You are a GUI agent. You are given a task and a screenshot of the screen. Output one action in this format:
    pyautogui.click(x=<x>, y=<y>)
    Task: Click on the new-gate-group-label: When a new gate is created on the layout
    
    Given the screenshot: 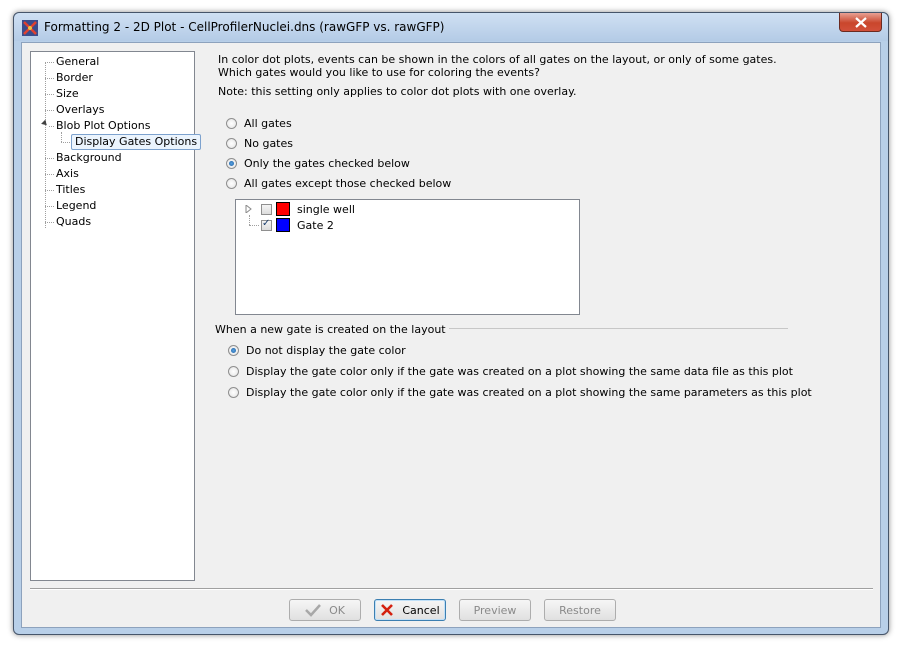 What is the action you would take?
    pyautogui.click(x=332, y=329)
    